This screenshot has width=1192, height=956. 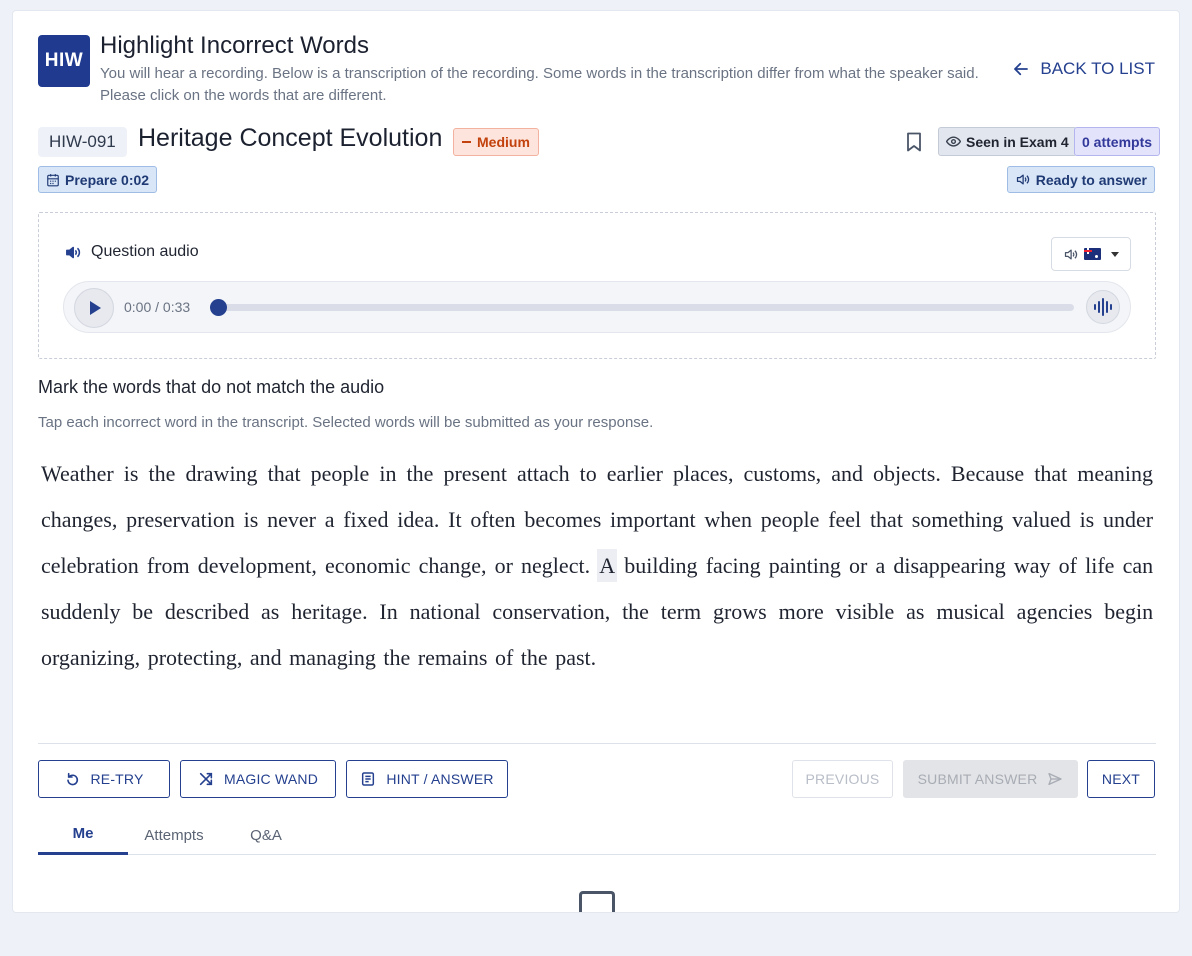 I want to click on transcript-word: customs,, so click(x=783, y=473).